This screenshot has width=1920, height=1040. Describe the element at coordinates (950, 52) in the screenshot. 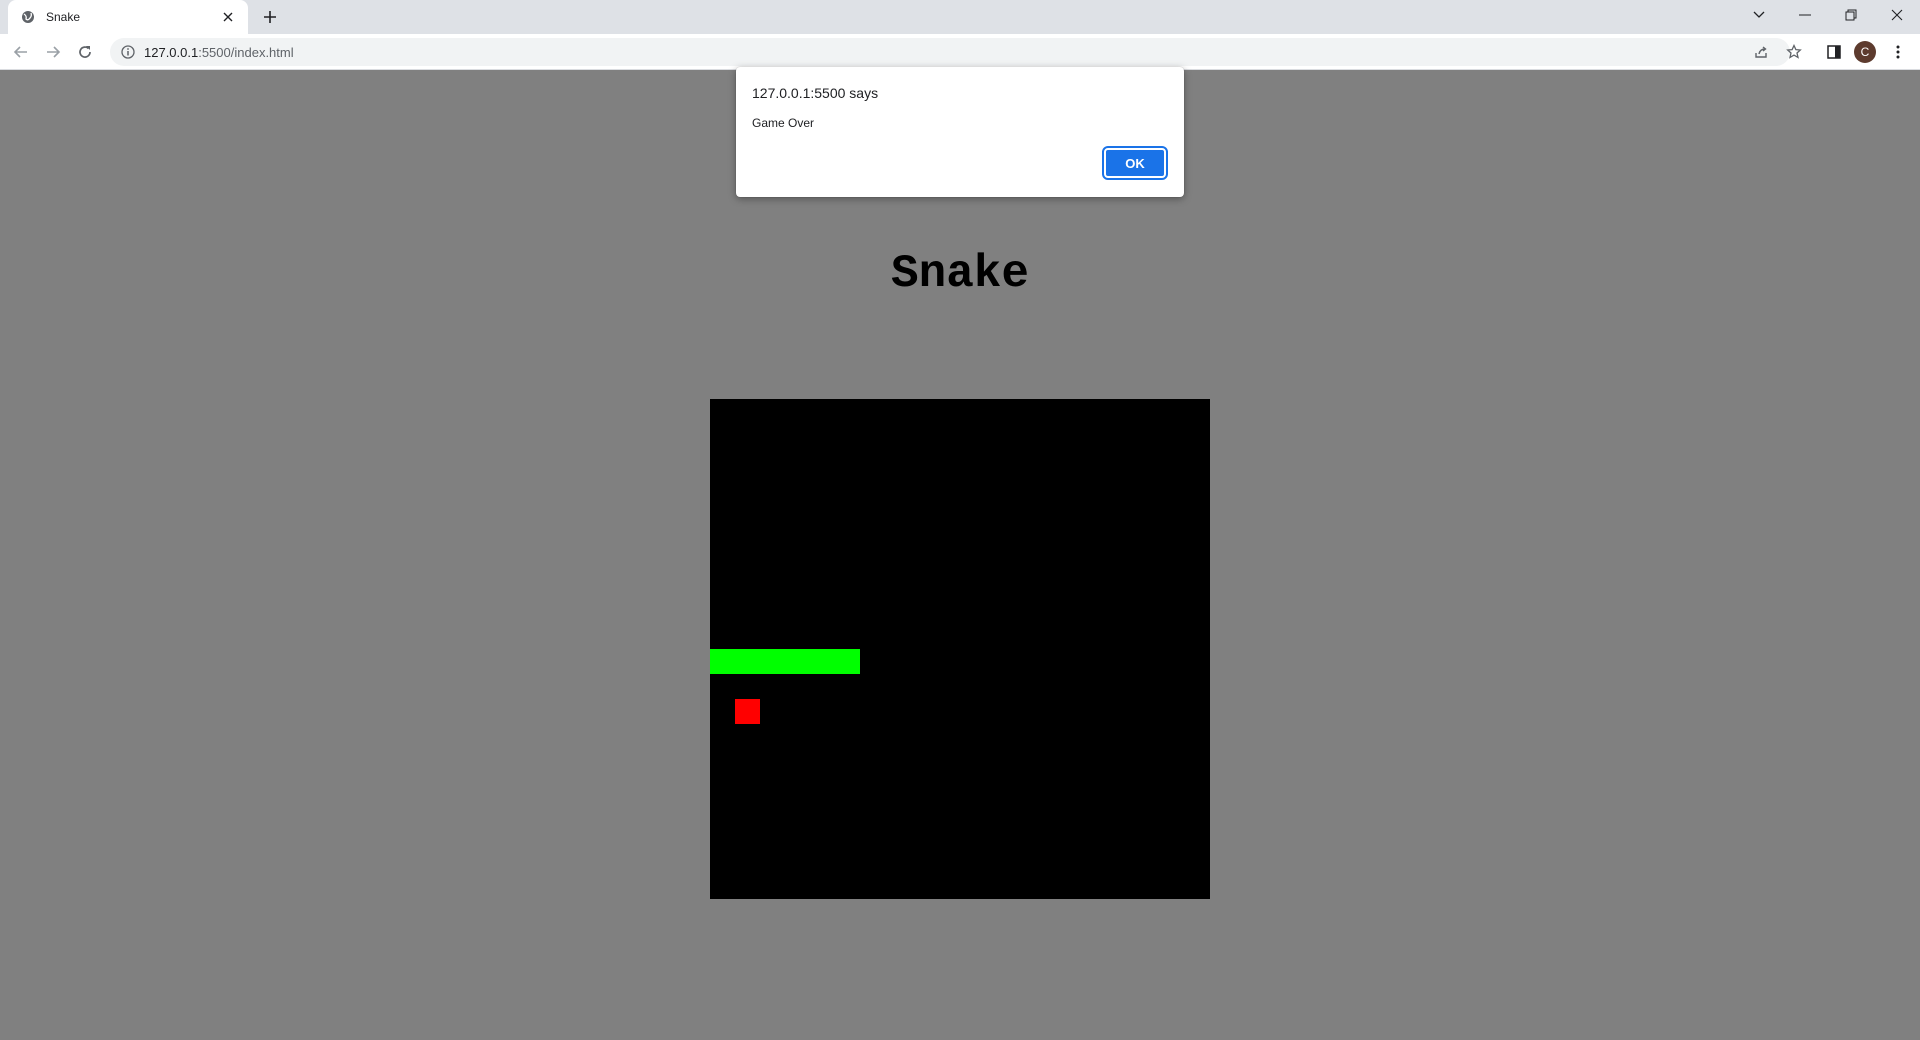

I see `address-bar: 127.0.0.1:5500/index.html` at that location.